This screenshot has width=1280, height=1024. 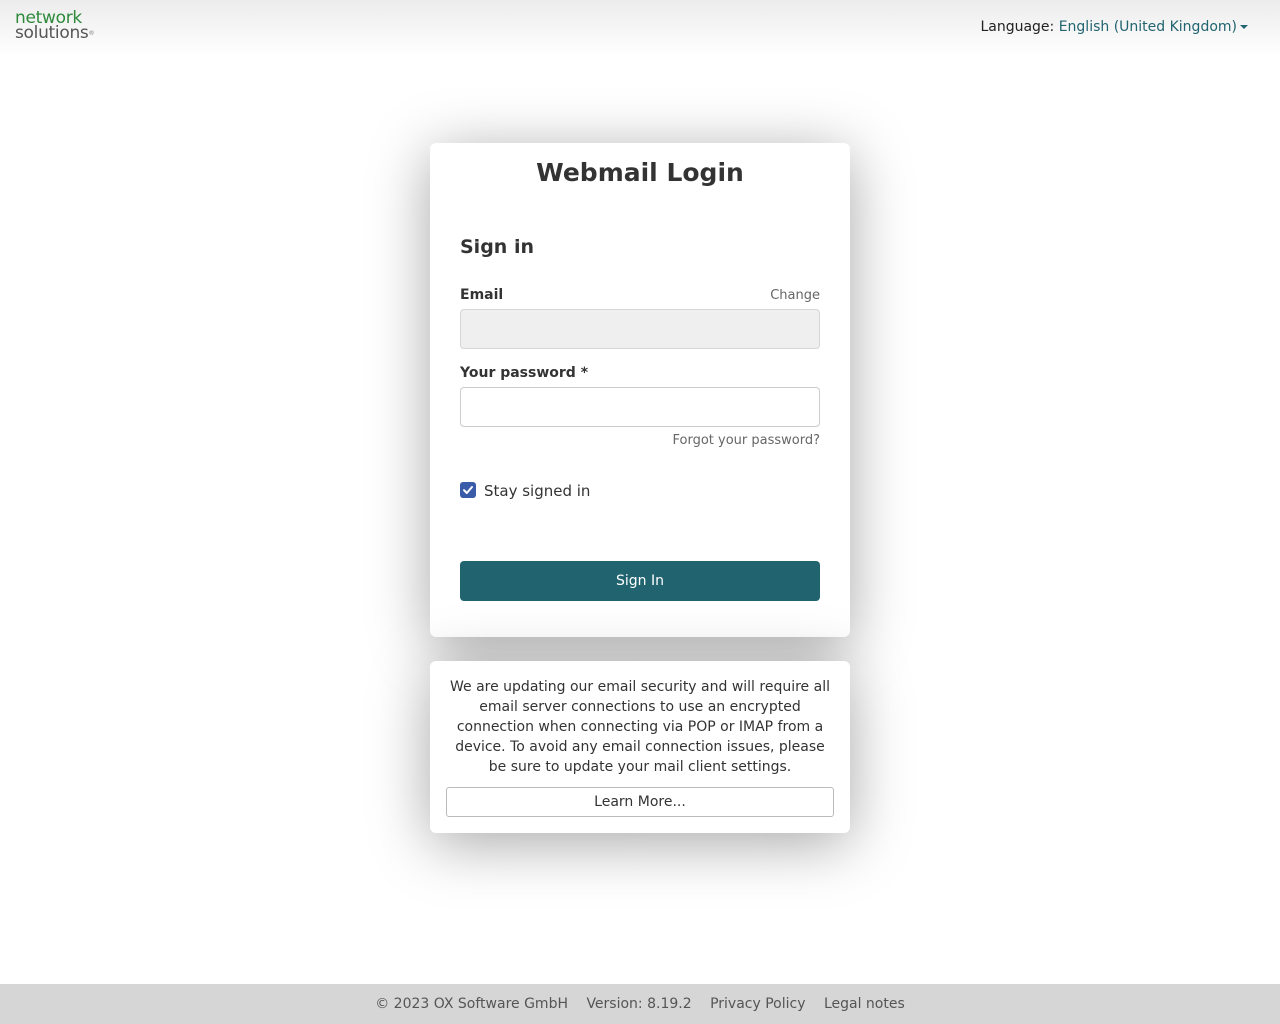 I want to click on language-value: English (United Kingdom), so click(x=1147, y=27).